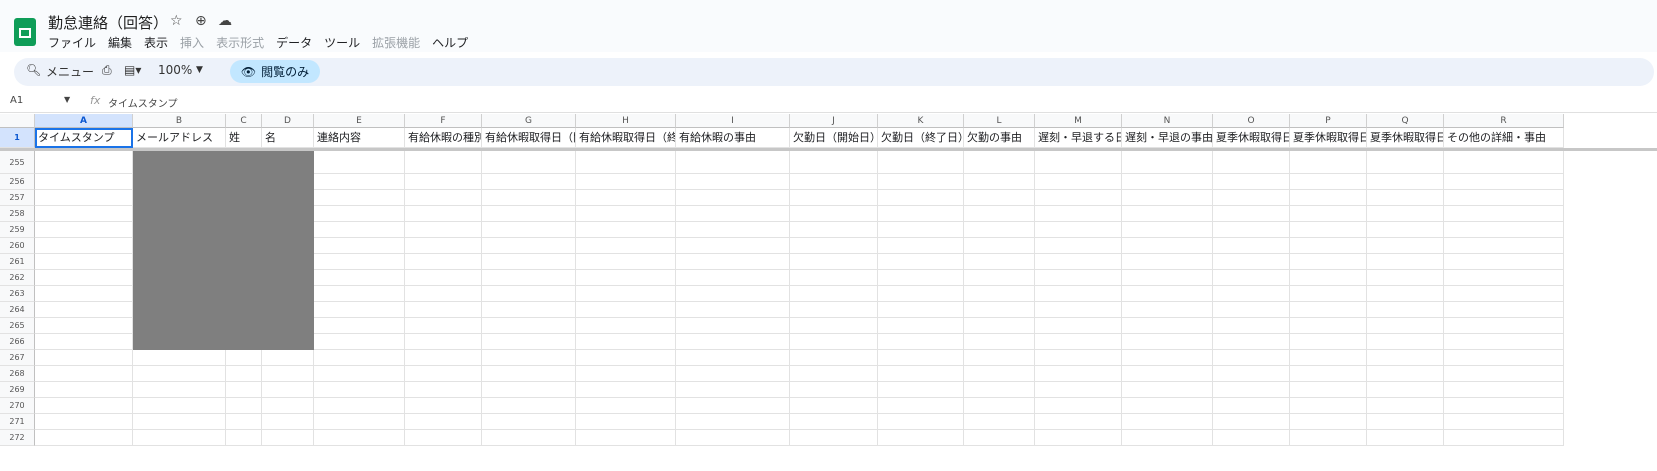 Image resolution: width=1657 pixels, height=471 pixels. Describe the element at coordinates (25, 32) in the screenshot. I see `sheets-logo-icon` at that location.